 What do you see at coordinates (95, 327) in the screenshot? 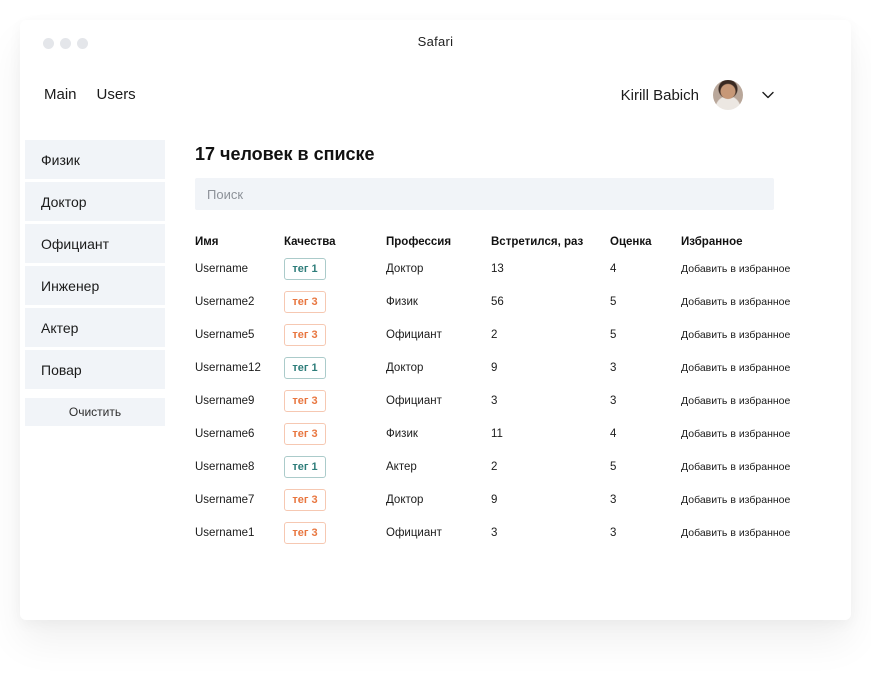
I see `sidebar-item: Актер` at bounding box center [95, 327].